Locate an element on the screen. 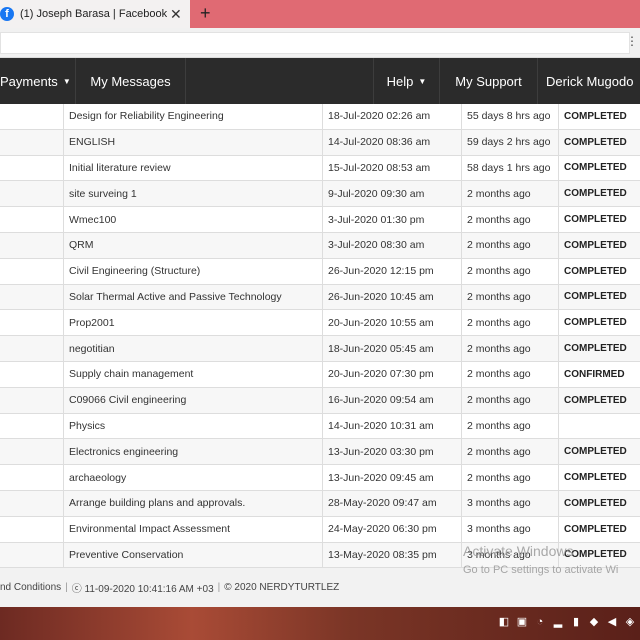 This screenshot has height=640, width=640. close-tab-icon: ✕ is located at coordinates (176, 14).